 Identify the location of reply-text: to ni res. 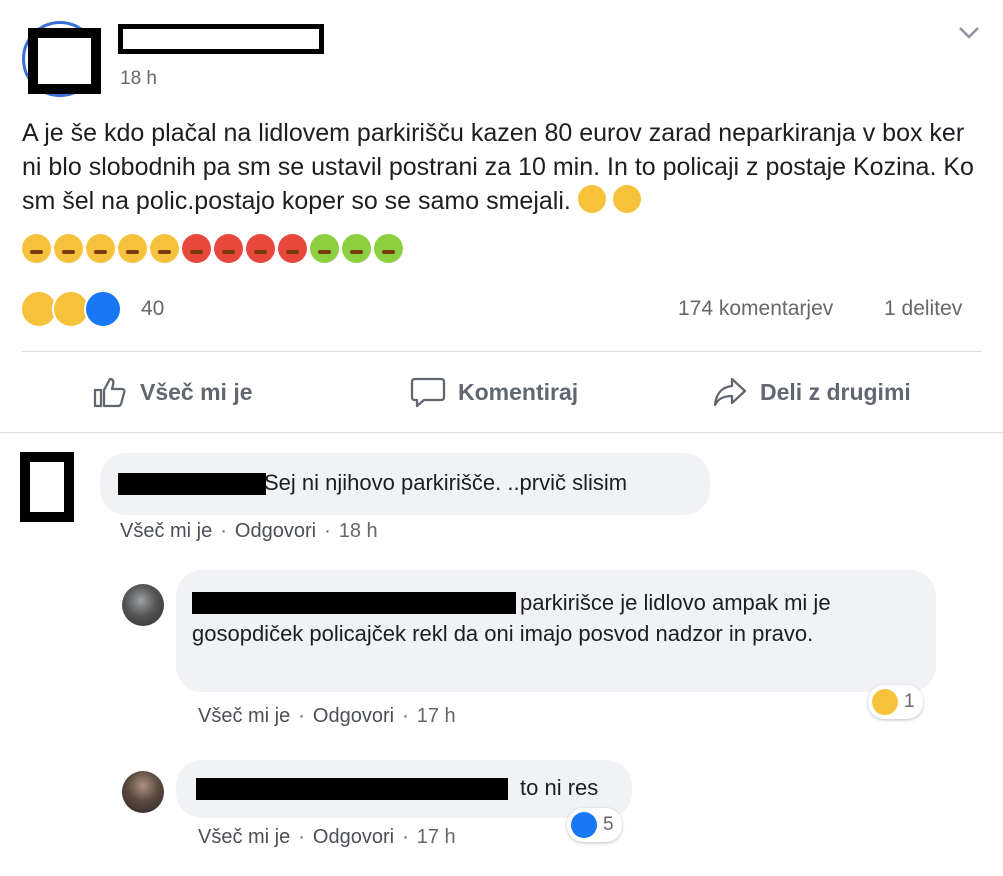
(559, 787).